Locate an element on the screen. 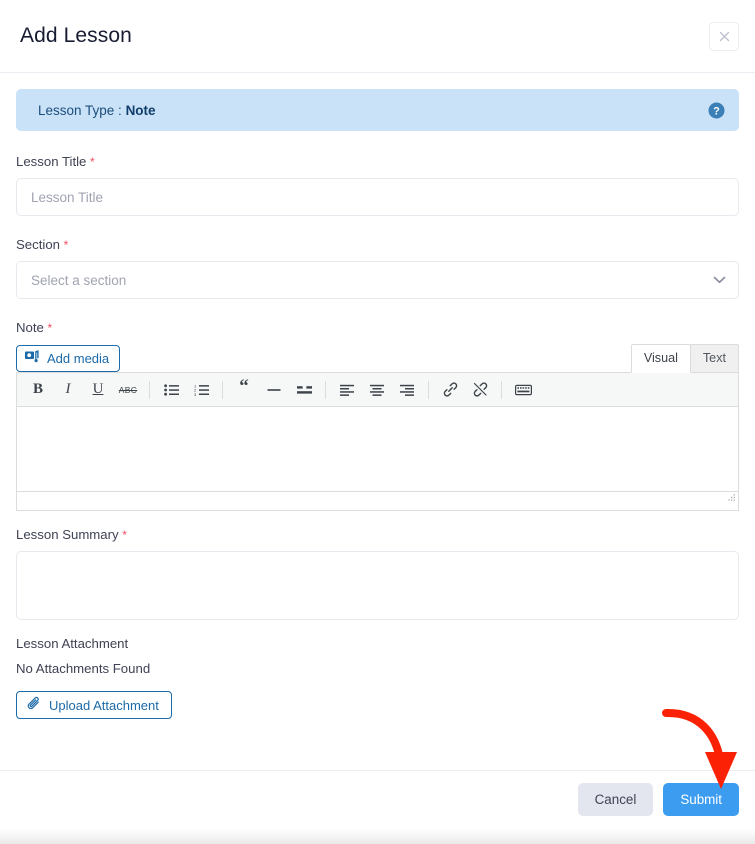 Image resolution: width=755 pixels, height=844 pixels. upload-attachment-button: Upload Attachment is located at coordinates (94, 705).